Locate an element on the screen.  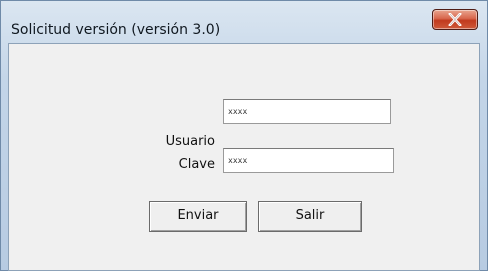
close-button is located at coordinates (455, 19).